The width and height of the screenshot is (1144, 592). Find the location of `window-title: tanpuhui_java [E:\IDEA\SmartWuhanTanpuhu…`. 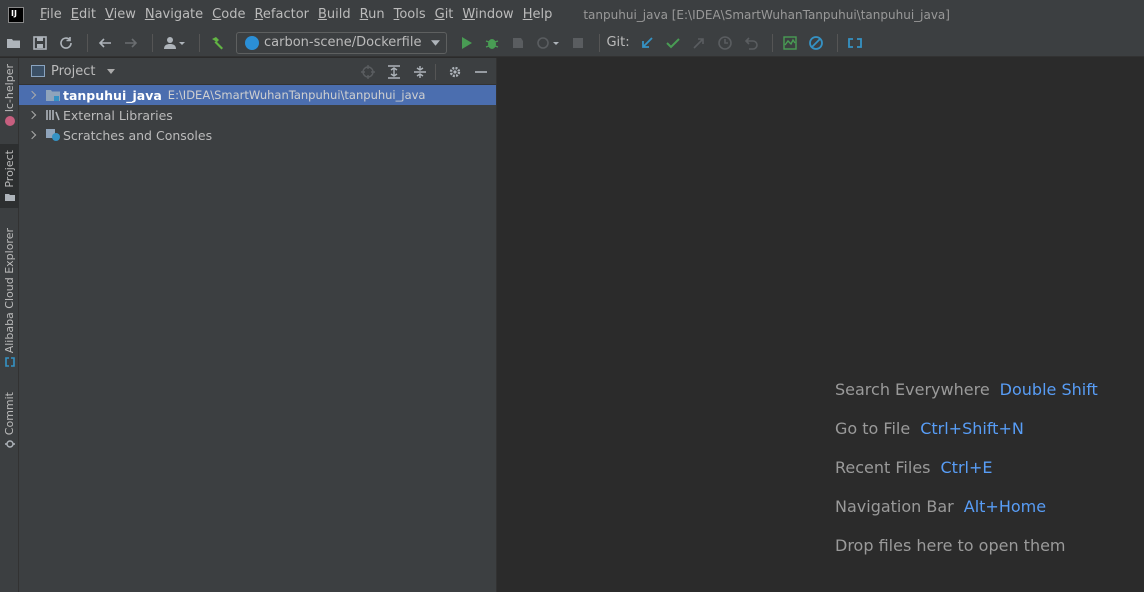

window-title: tanpuhui_java [E:\IDEA\SmartWuhanTanpuhu… is located at coordinates (766, 14).